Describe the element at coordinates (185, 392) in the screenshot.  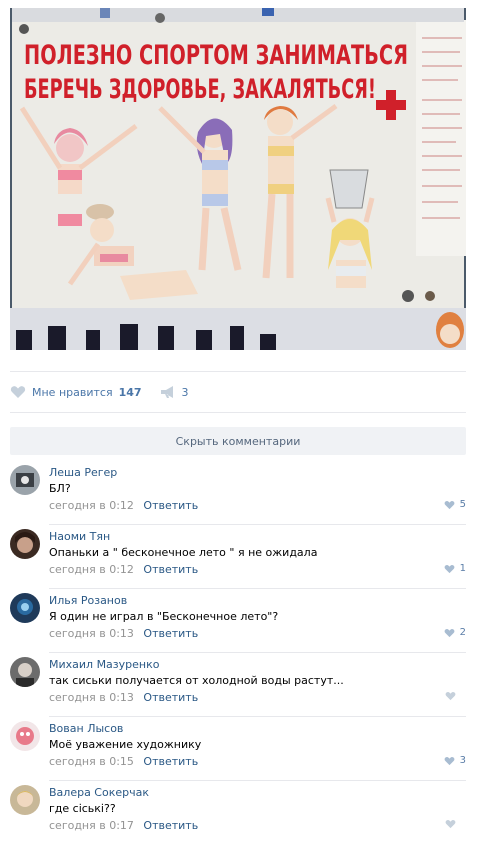
I see `repost-count: 3` at that location.